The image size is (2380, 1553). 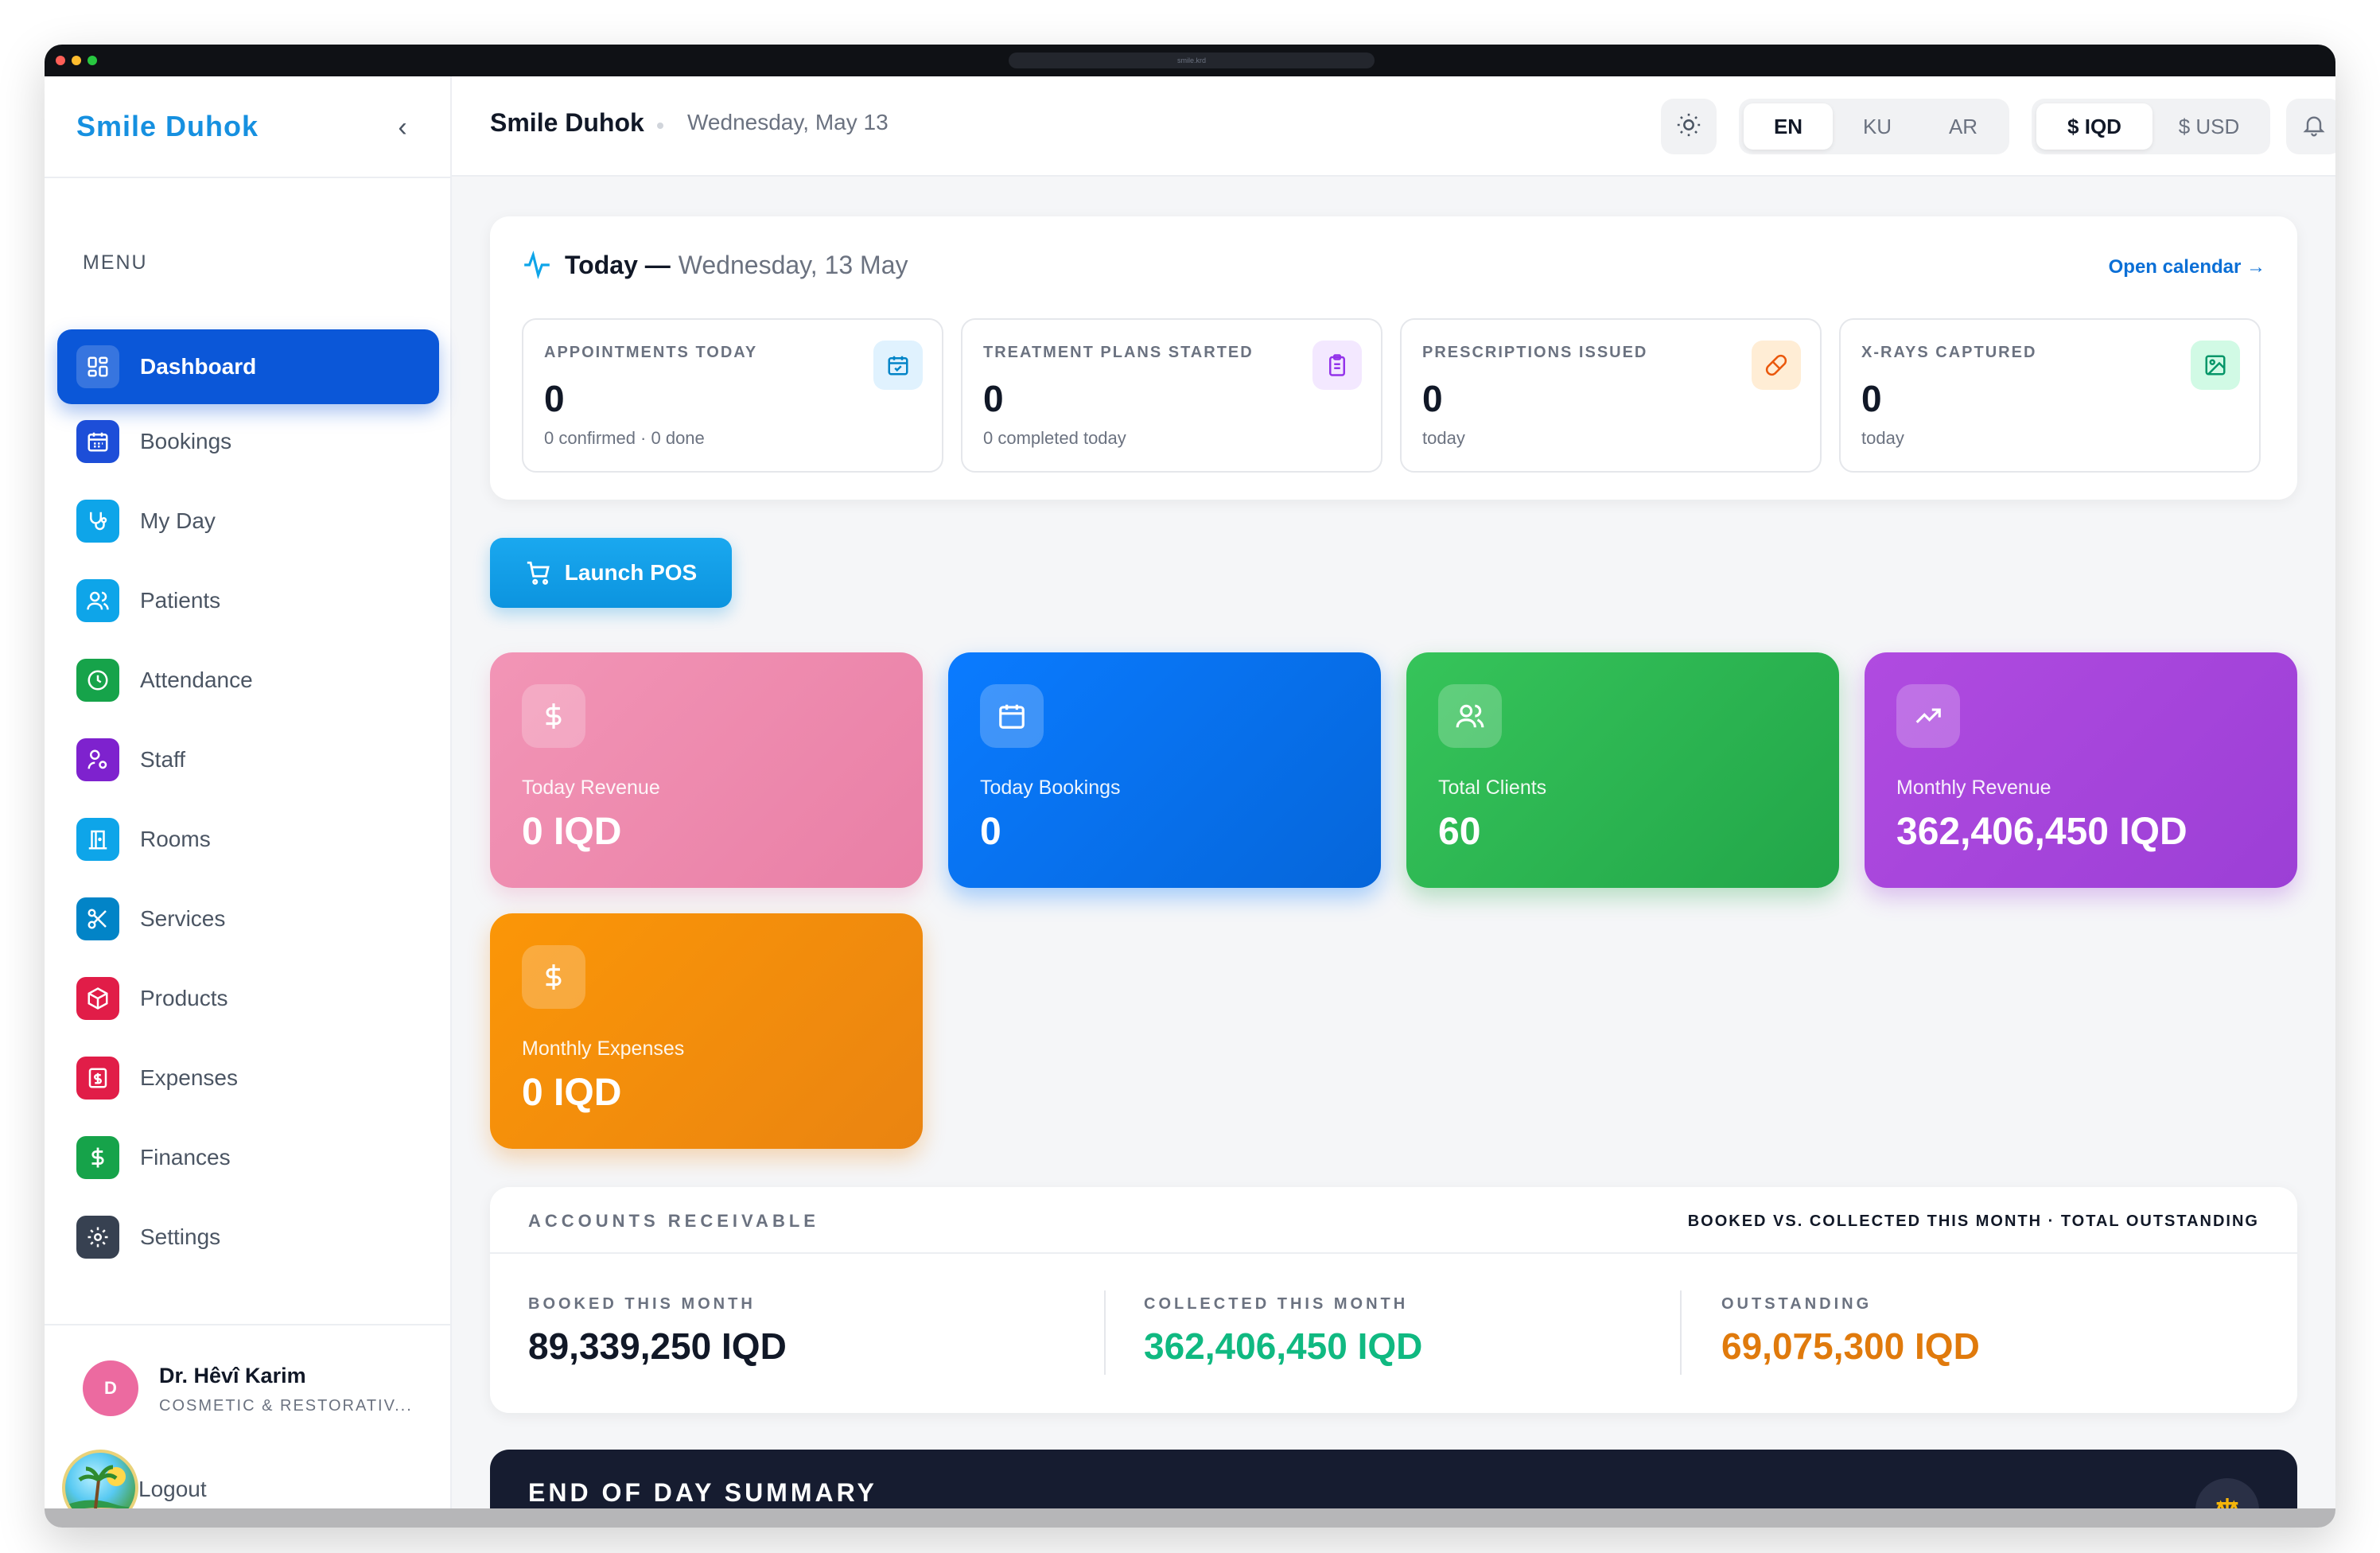 I want to click on sidebar-item-label: Rooms, so click(x=175, y=839).